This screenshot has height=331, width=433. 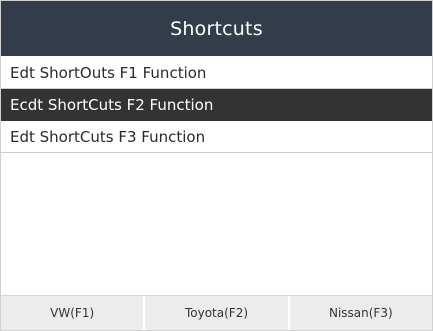 I want to click on toyota-f2-button: Toyota(F2), so click(x=215, y=313).